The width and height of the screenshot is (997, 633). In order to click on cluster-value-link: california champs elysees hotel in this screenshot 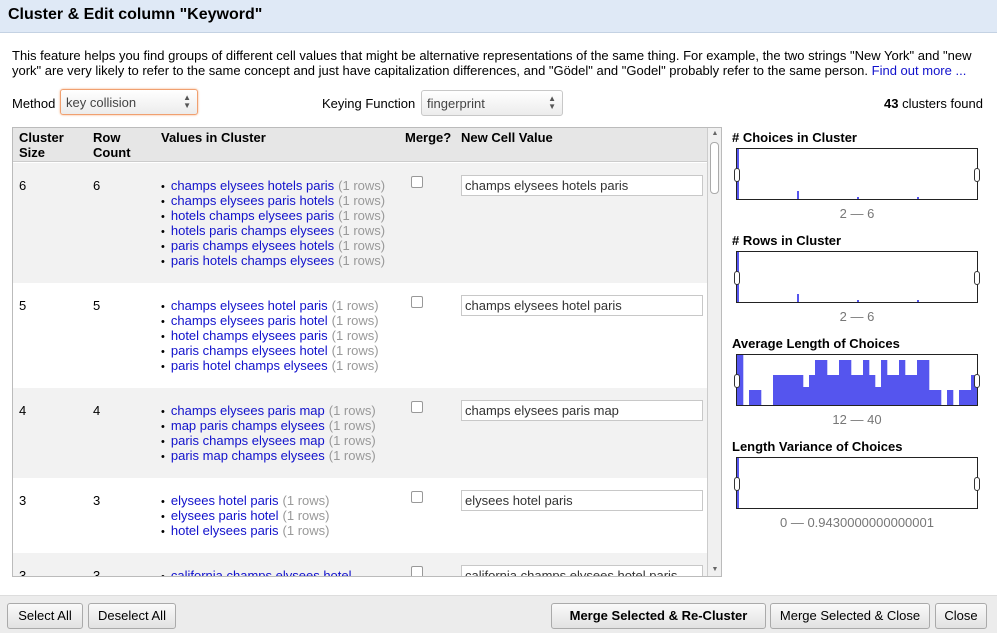, I will do `click(261, 572)`.